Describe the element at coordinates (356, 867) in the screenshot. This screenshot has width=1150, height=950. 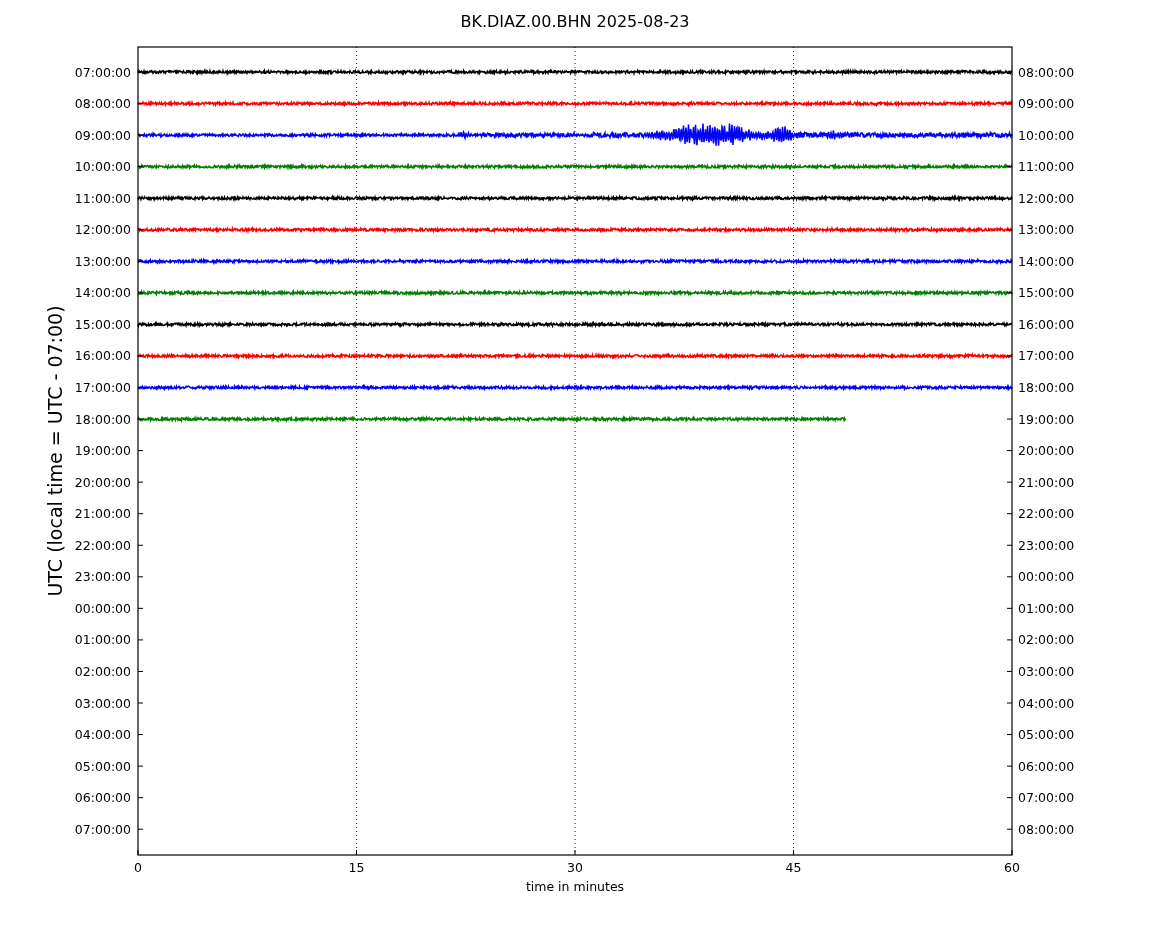
I see `tick-label: 15` at that location.